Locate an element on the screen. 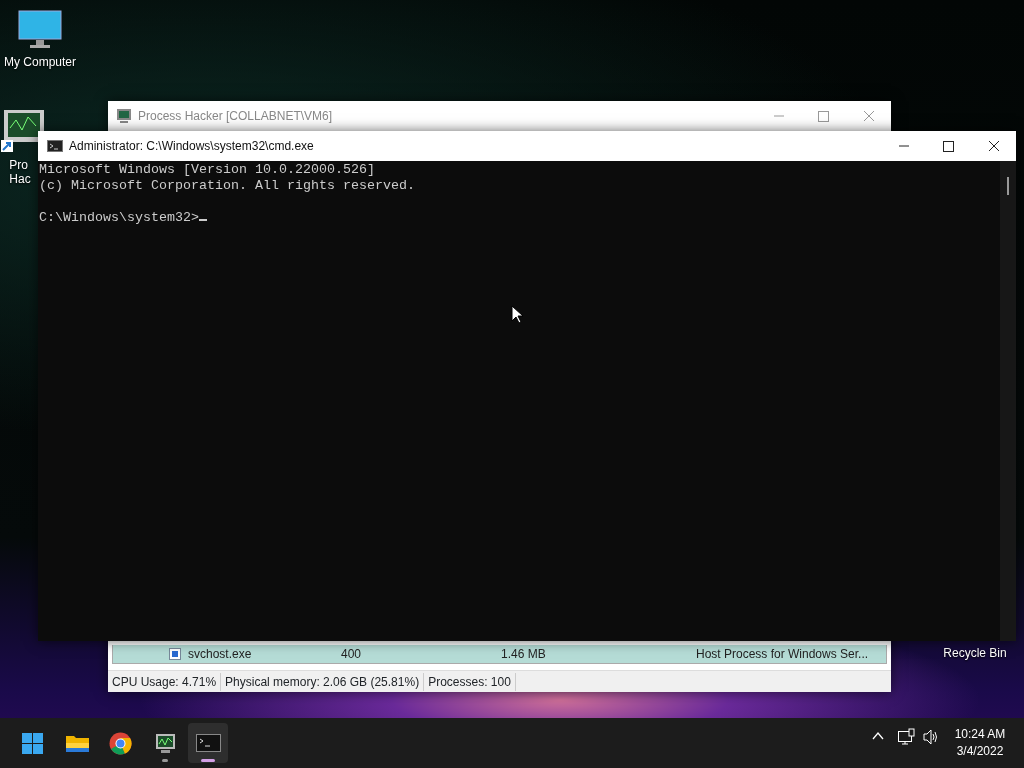 This screenshot has height=768, width=1024. console-line: (c) Microsoft Corporation. All rights reserved. is located at coordinates (227, 185).